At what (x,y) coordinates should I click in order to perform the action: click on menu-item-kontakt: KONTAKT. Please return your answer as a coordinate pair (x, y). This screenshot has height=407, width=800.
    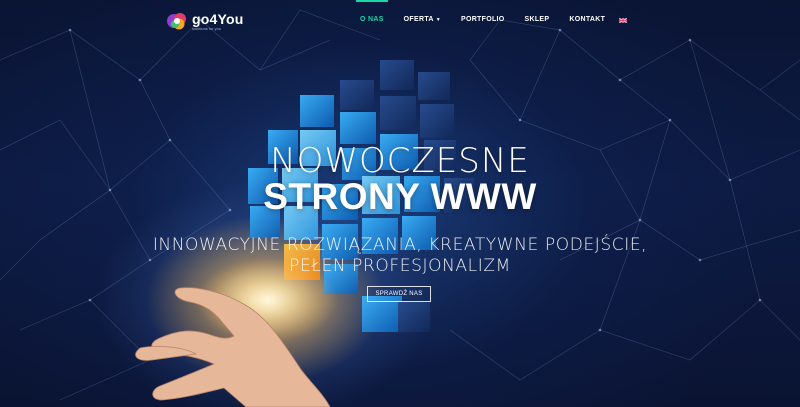
    Looking at the image, I should click on (587, 20).